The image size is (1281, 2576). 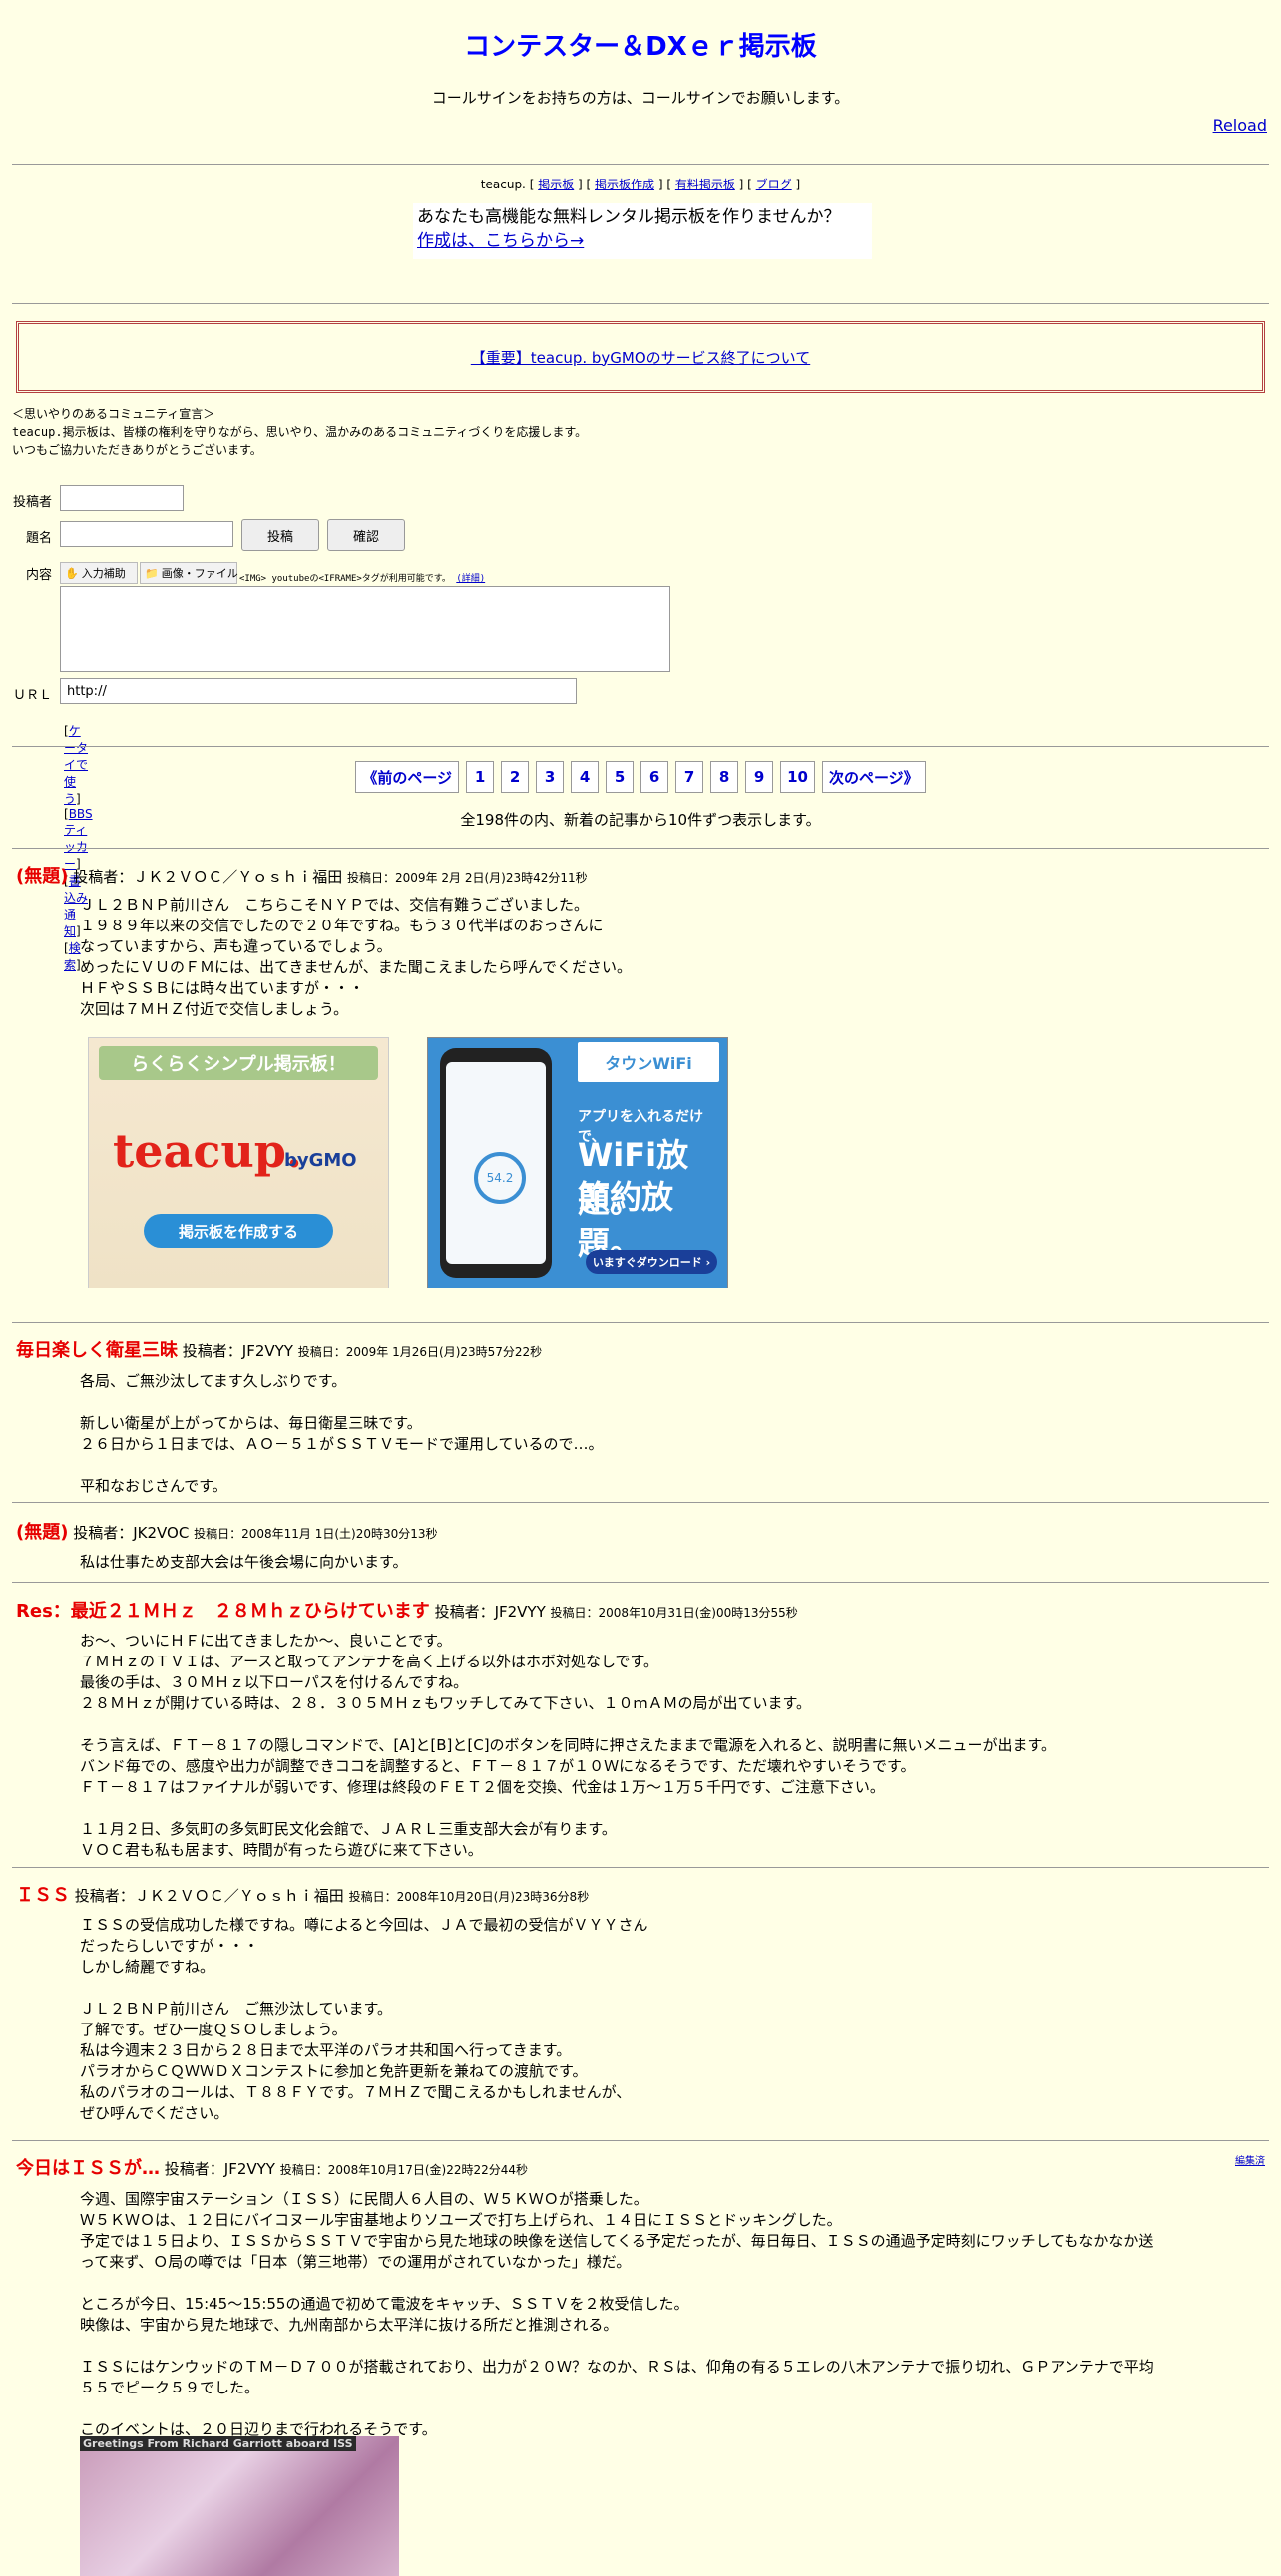 What do you see at coordinates (280, 535) in the screenshot?
I see `submit-button: 投稿` at bounding box center [280, 535].